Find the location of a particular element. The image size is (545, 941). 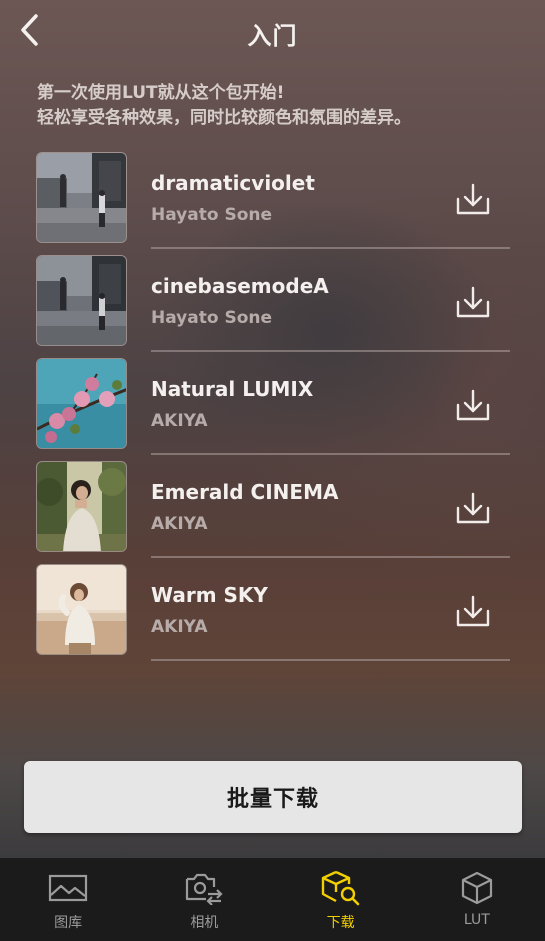

lut-row-emerald-cinema: Emerald CINEMA AKIYA is located at coordinates (272, 508).